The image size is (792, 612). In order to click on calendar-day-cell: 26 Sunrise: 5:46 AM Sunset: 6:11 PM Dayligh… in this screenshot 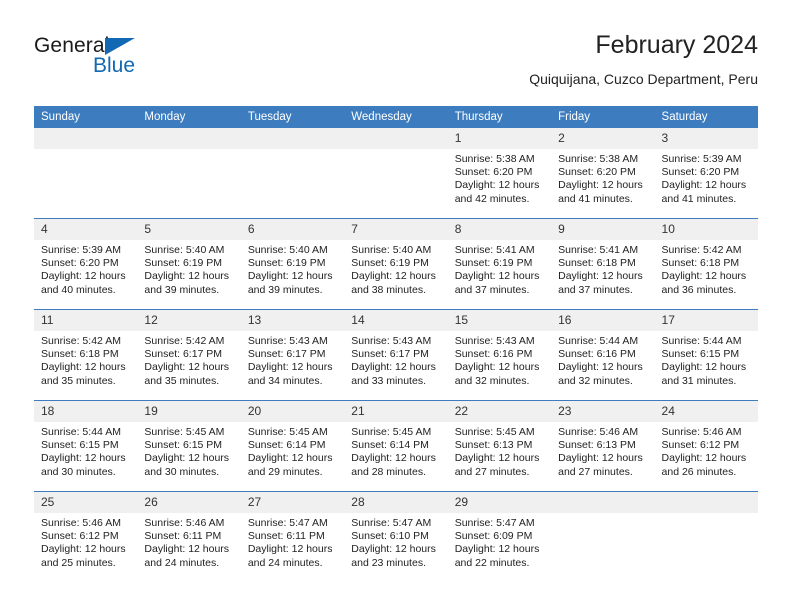, I will do `click(189, 536)`.